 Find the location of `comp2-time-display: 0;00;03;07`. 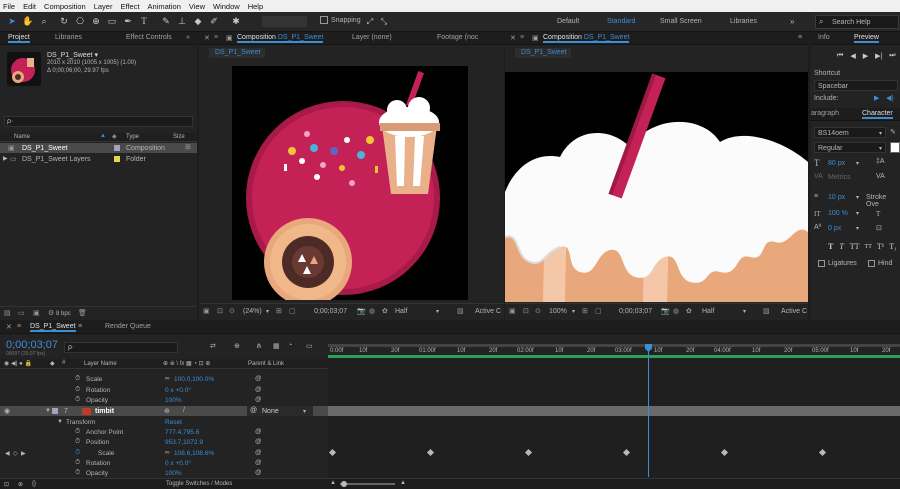

comp2-time-display: 0;00;03;07 is located at coordinates (635, 311).